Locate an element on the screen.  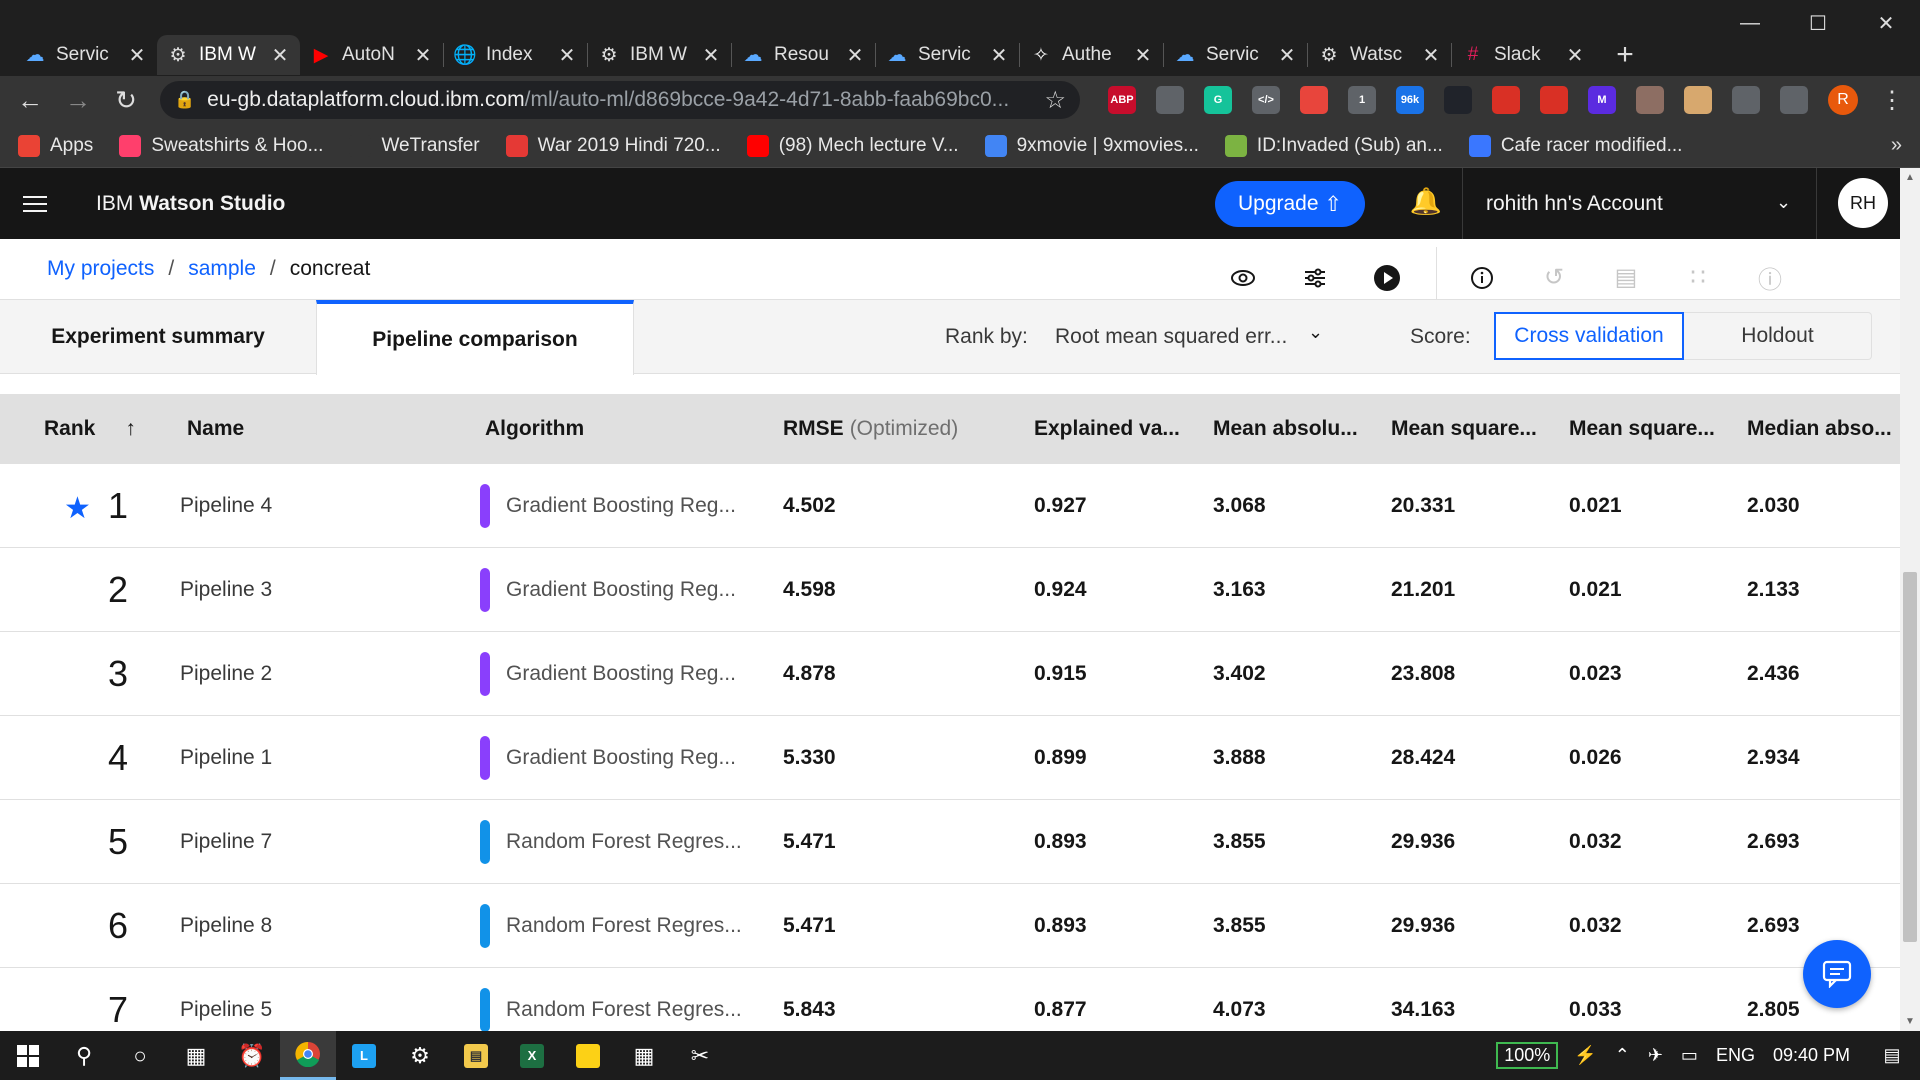
browser-tab: # Slack ✕ is located at coordinates (1523, 55).